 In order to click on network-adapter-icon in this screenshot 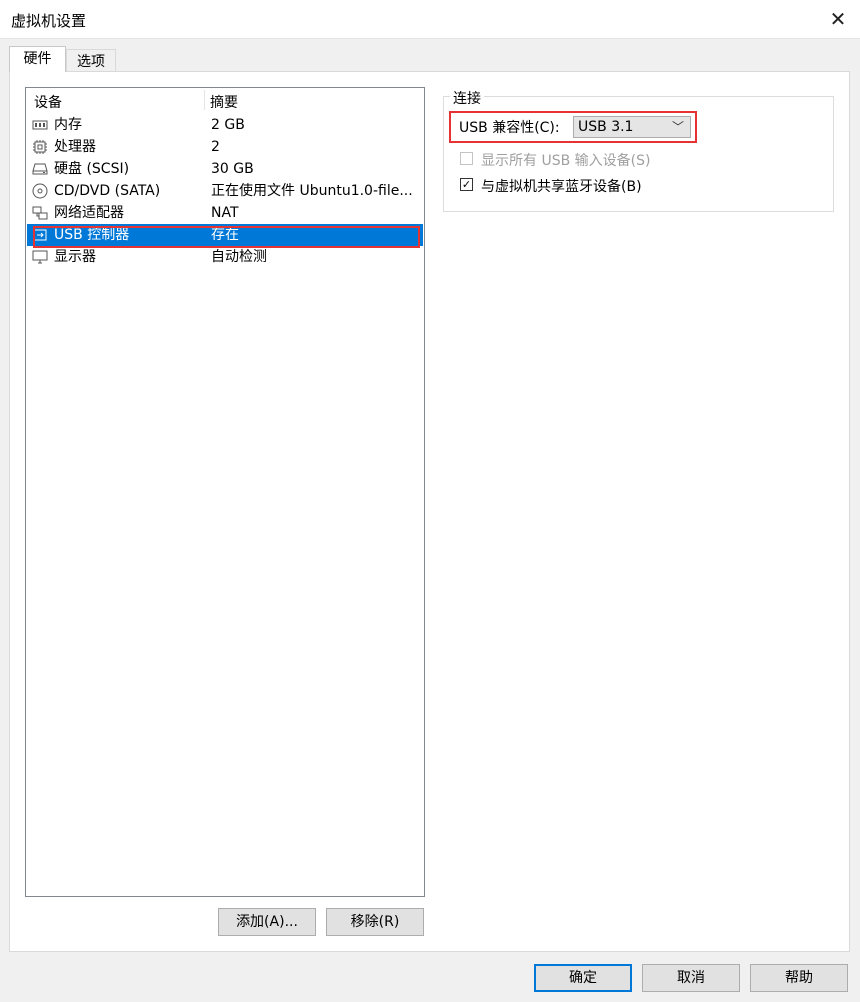, I will do `click(40, 213)`.